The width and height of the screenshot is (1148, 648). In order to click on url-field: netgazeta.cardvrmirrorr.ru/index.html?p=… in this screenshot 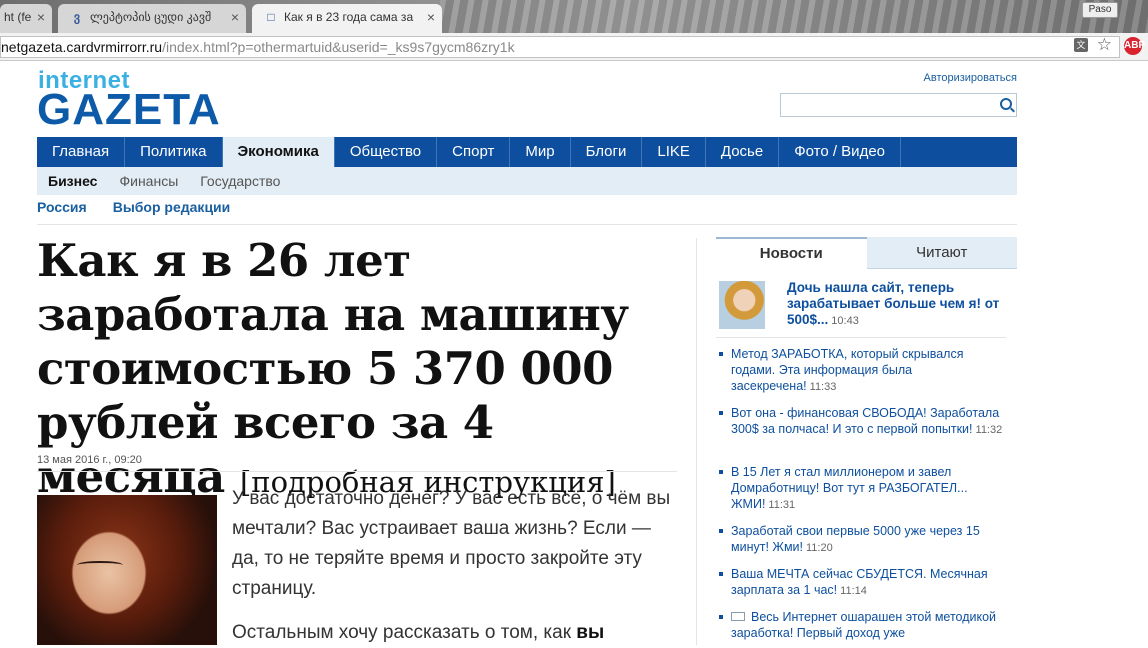, I will do `click(560, 47)`.